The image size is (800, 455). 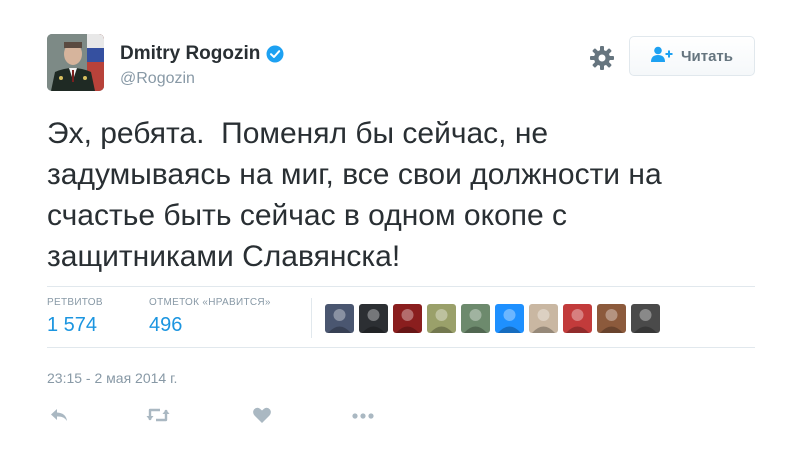 I want to click on retweets-stat: РЕТВИТОВ 1 574, so click(x=75, y=317).